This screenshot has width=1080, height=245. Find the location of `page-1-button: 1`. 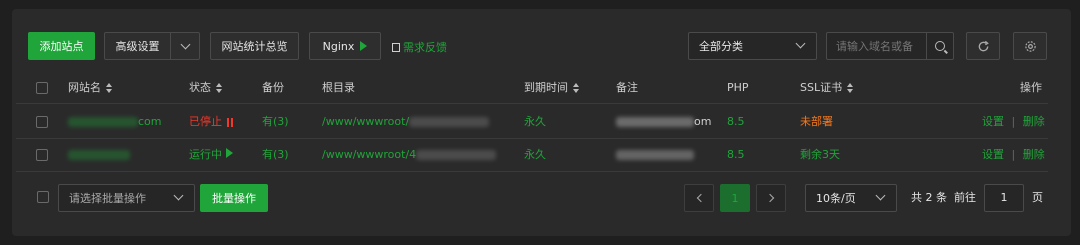

page-1-button: 1 is located at coordinates (735, 198).